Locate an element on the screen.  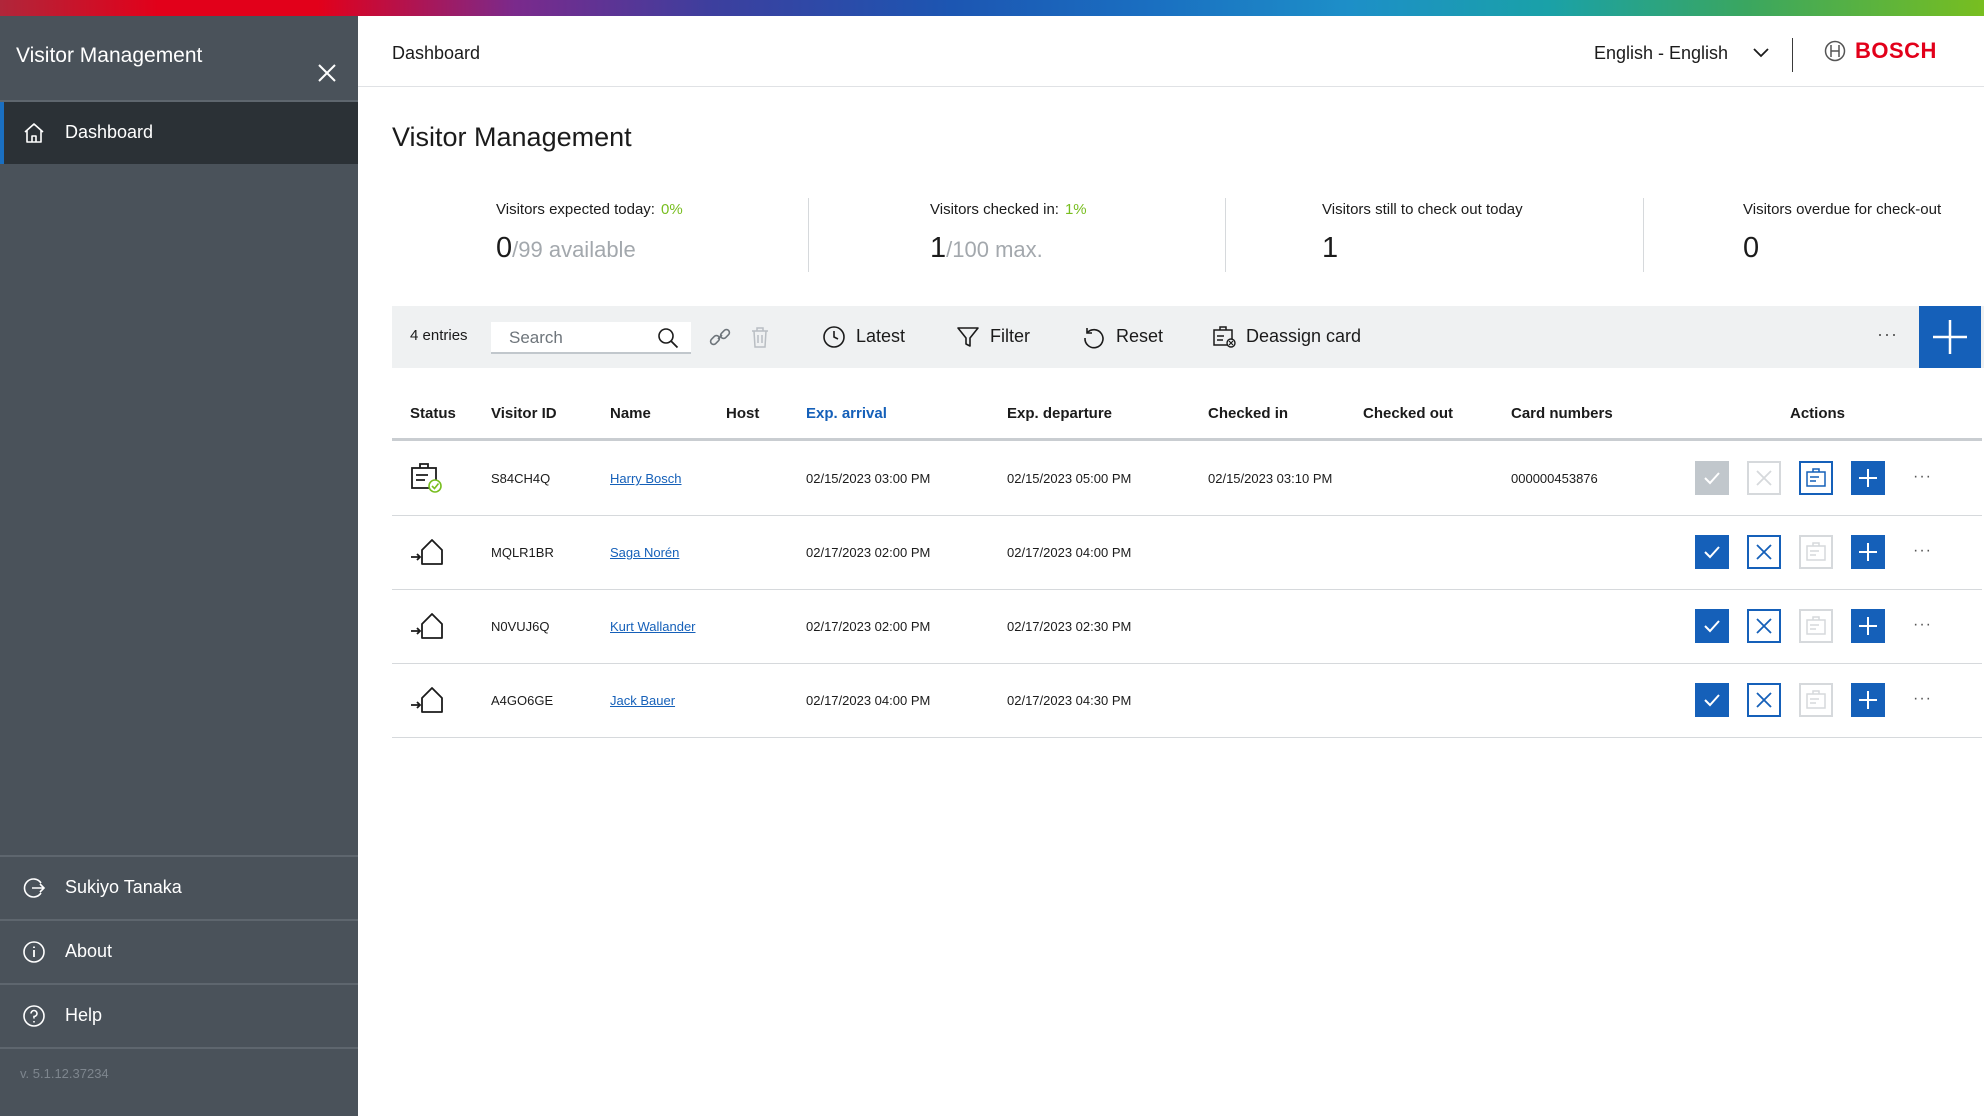
column-header-host: Host is located at coordinates (742, 413).